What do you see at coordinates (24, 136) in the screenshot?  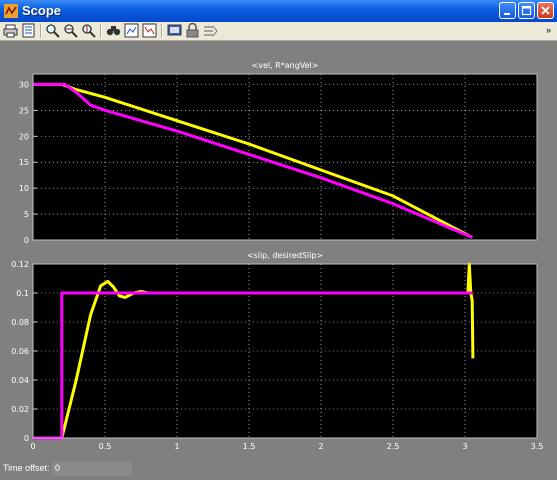 I see `y-tick-label: 20` at bounding box center [24, 136].